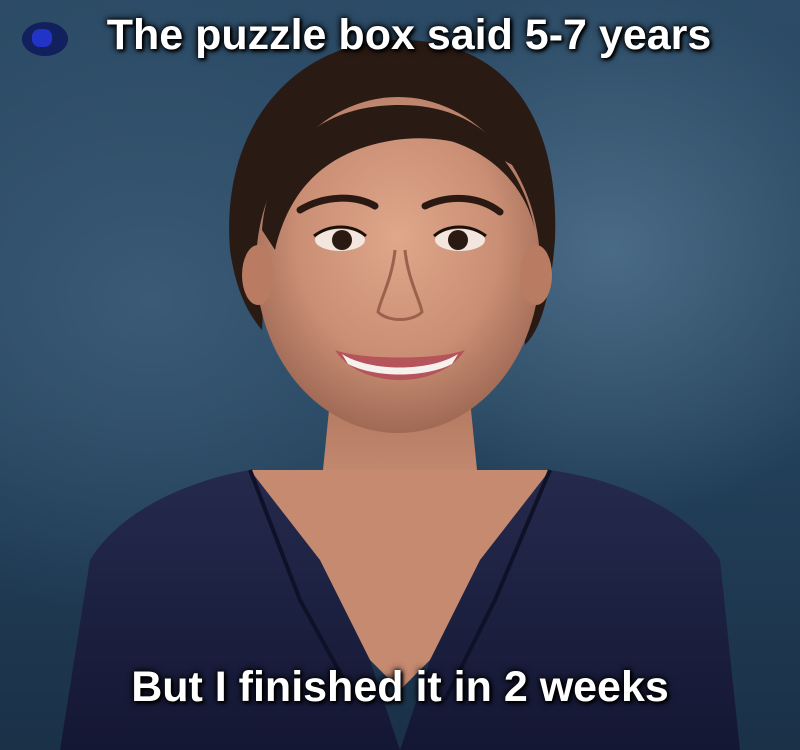  Describe the element at coordinates (400, 687) in the screenshot. I see `bottom-caption: But I finished it in 2 weeks` at that location.